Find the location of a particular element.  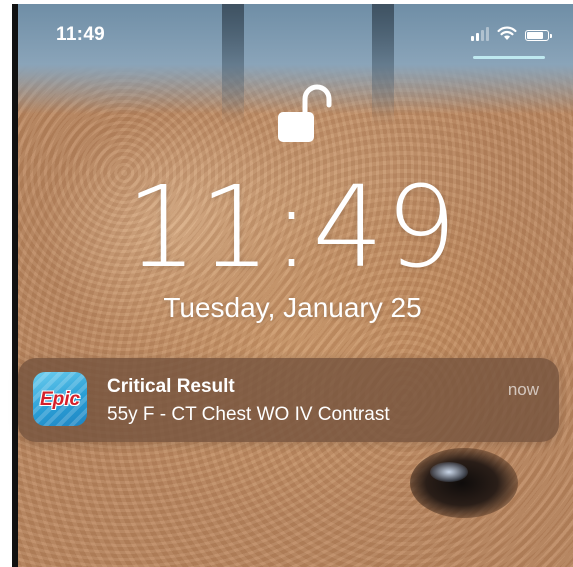

notification-title: Critical Result is located at coordinates (171, 386).